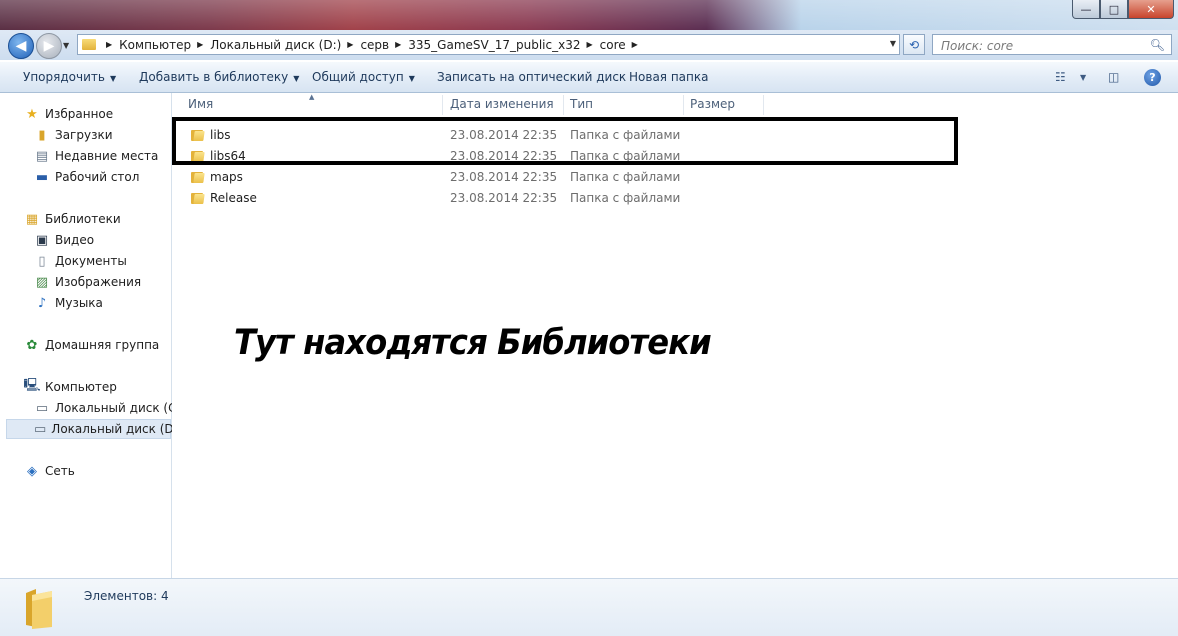 Image resolution: width=1178 pixels, height=636 pixels. Describe the element at coordinates (473, 343) in the screenshot. I see `annotation-text: Тут находятся Библиотеки` at that location.